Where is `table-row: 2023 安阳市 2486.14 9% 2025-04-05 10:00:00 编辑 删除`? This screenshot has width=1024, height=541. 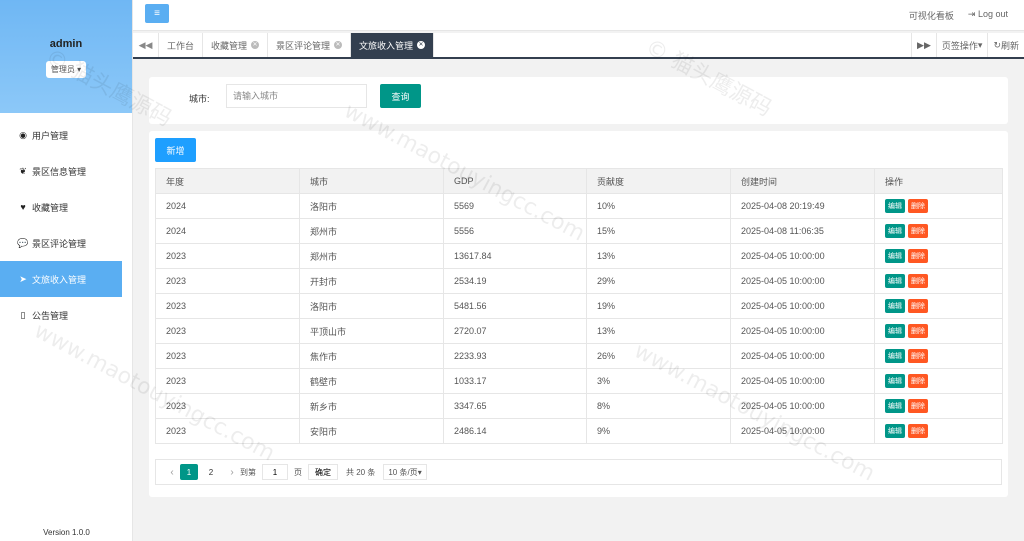
table-row: 2023 安阳市 2486.14 9% 2025-04-05 10:00:00 编辑 删除 is located at coordinates (579, 431).